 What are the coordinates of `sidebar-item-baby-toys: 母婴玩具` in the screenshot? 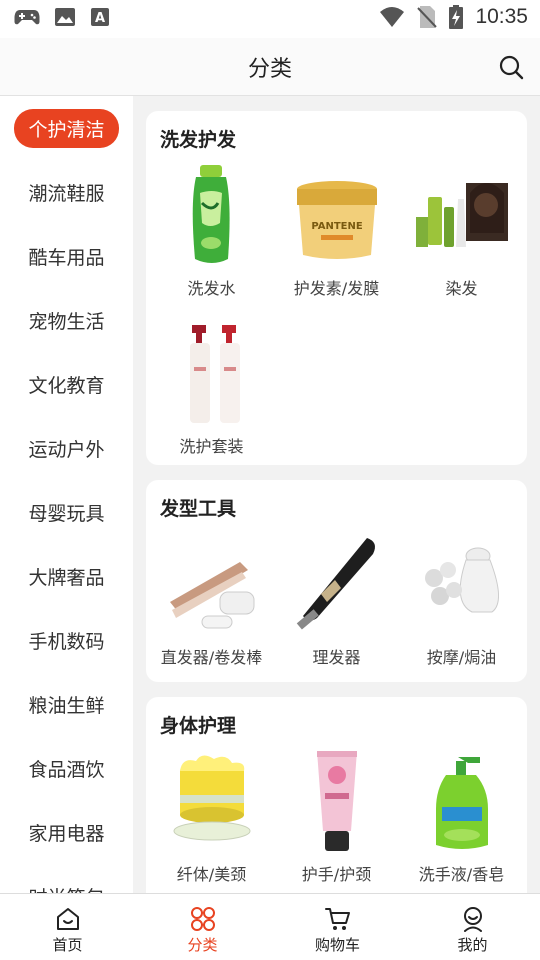 It's located at (66, 512).